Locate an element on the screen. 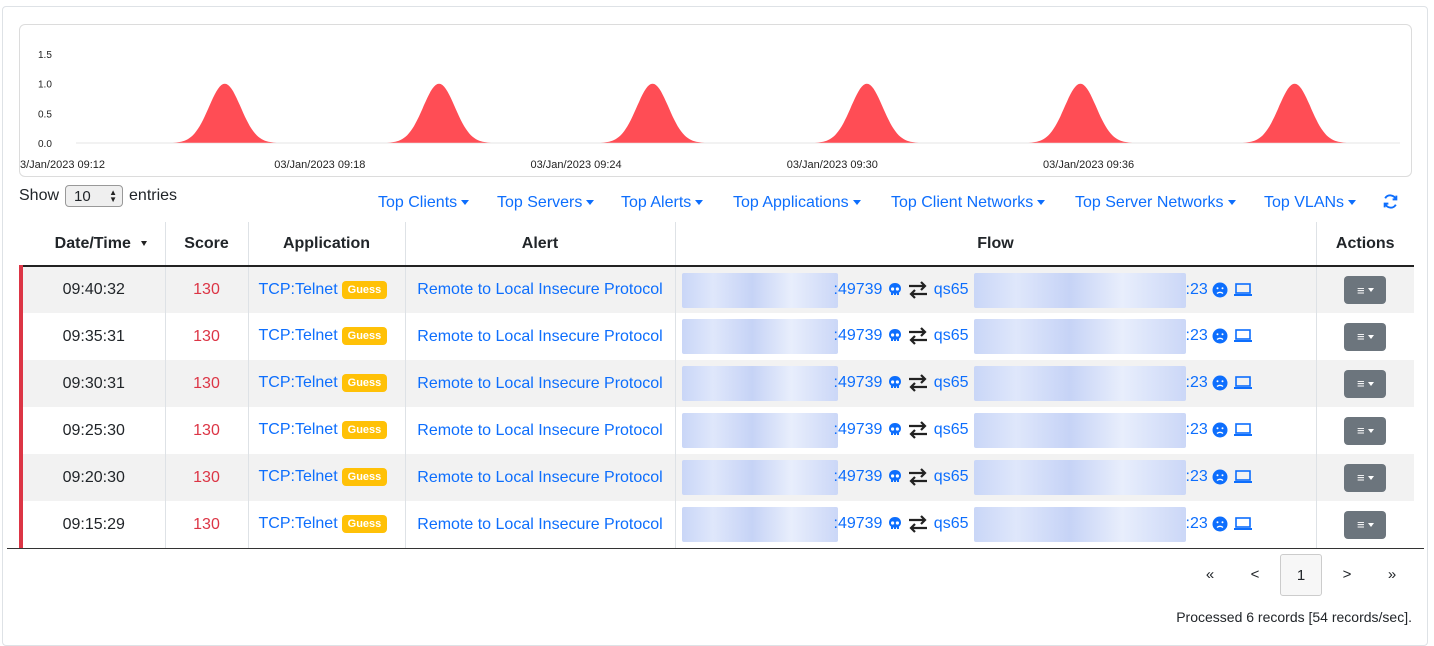 The height and width of the screenshot is (646, 1434). y-tick-label: 0.5 is located at coordinates (45, 114).